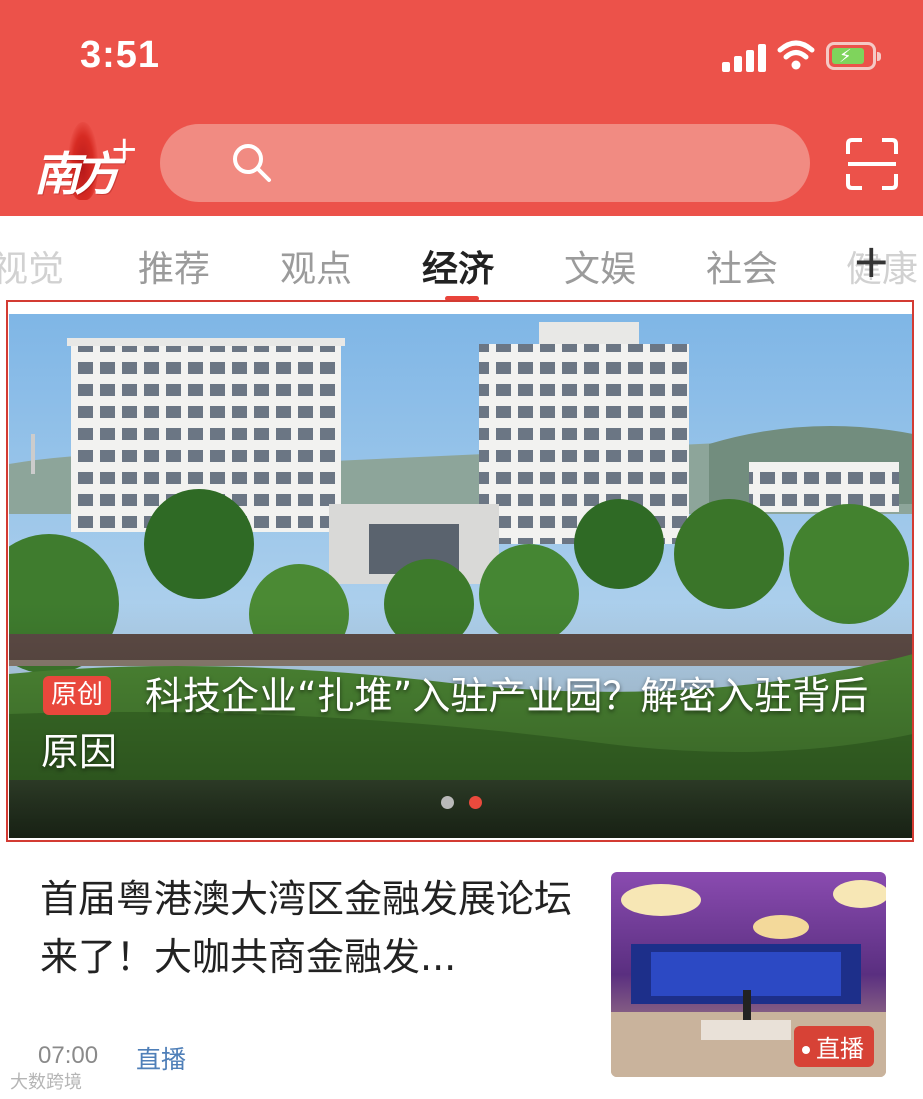 Image resolution: width=923 pixels, height=1099 pixels. Describe the element at coordinates (174, 266) in the screenshot. I see `tab-recommend: 推荐` at that location.